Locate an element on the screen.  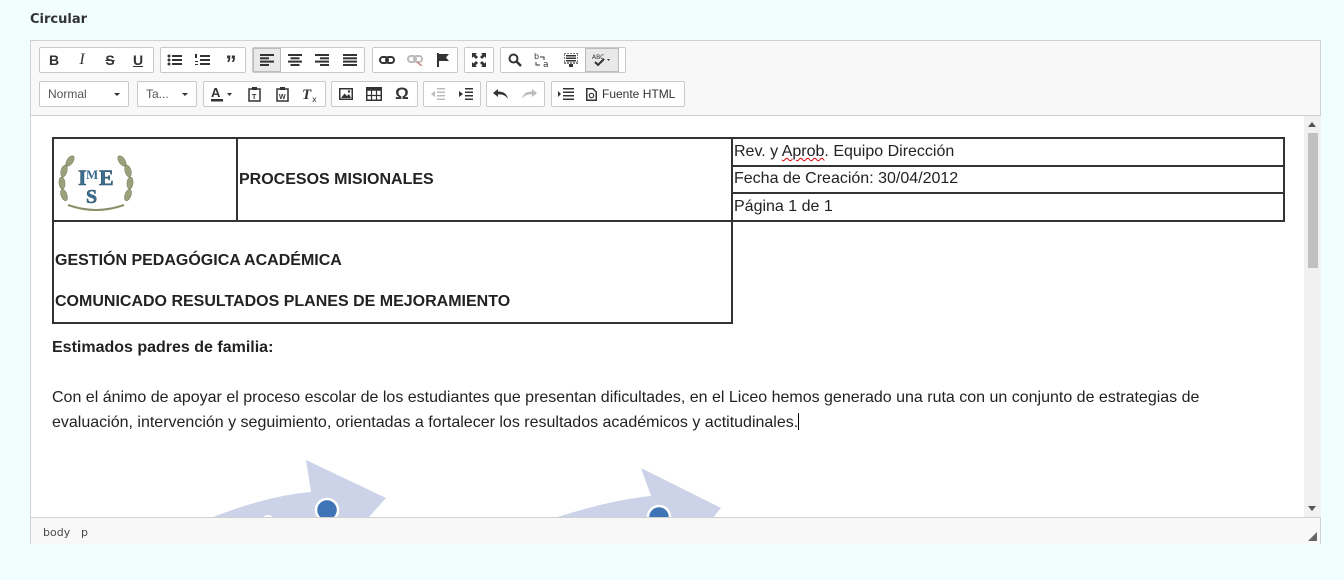
misspelled-word: Aprob is located at coordinates (803, 151).